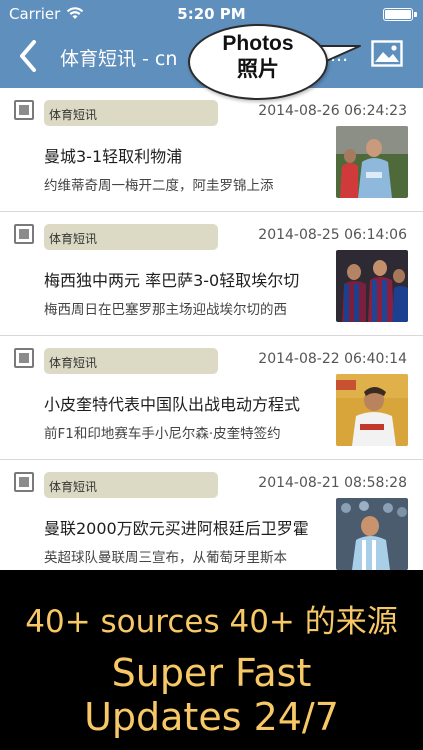  Describe the element at coordinates (332, 359) in the screenshot. I see `article-date: 2014-08-22 06:40:14` at that location.